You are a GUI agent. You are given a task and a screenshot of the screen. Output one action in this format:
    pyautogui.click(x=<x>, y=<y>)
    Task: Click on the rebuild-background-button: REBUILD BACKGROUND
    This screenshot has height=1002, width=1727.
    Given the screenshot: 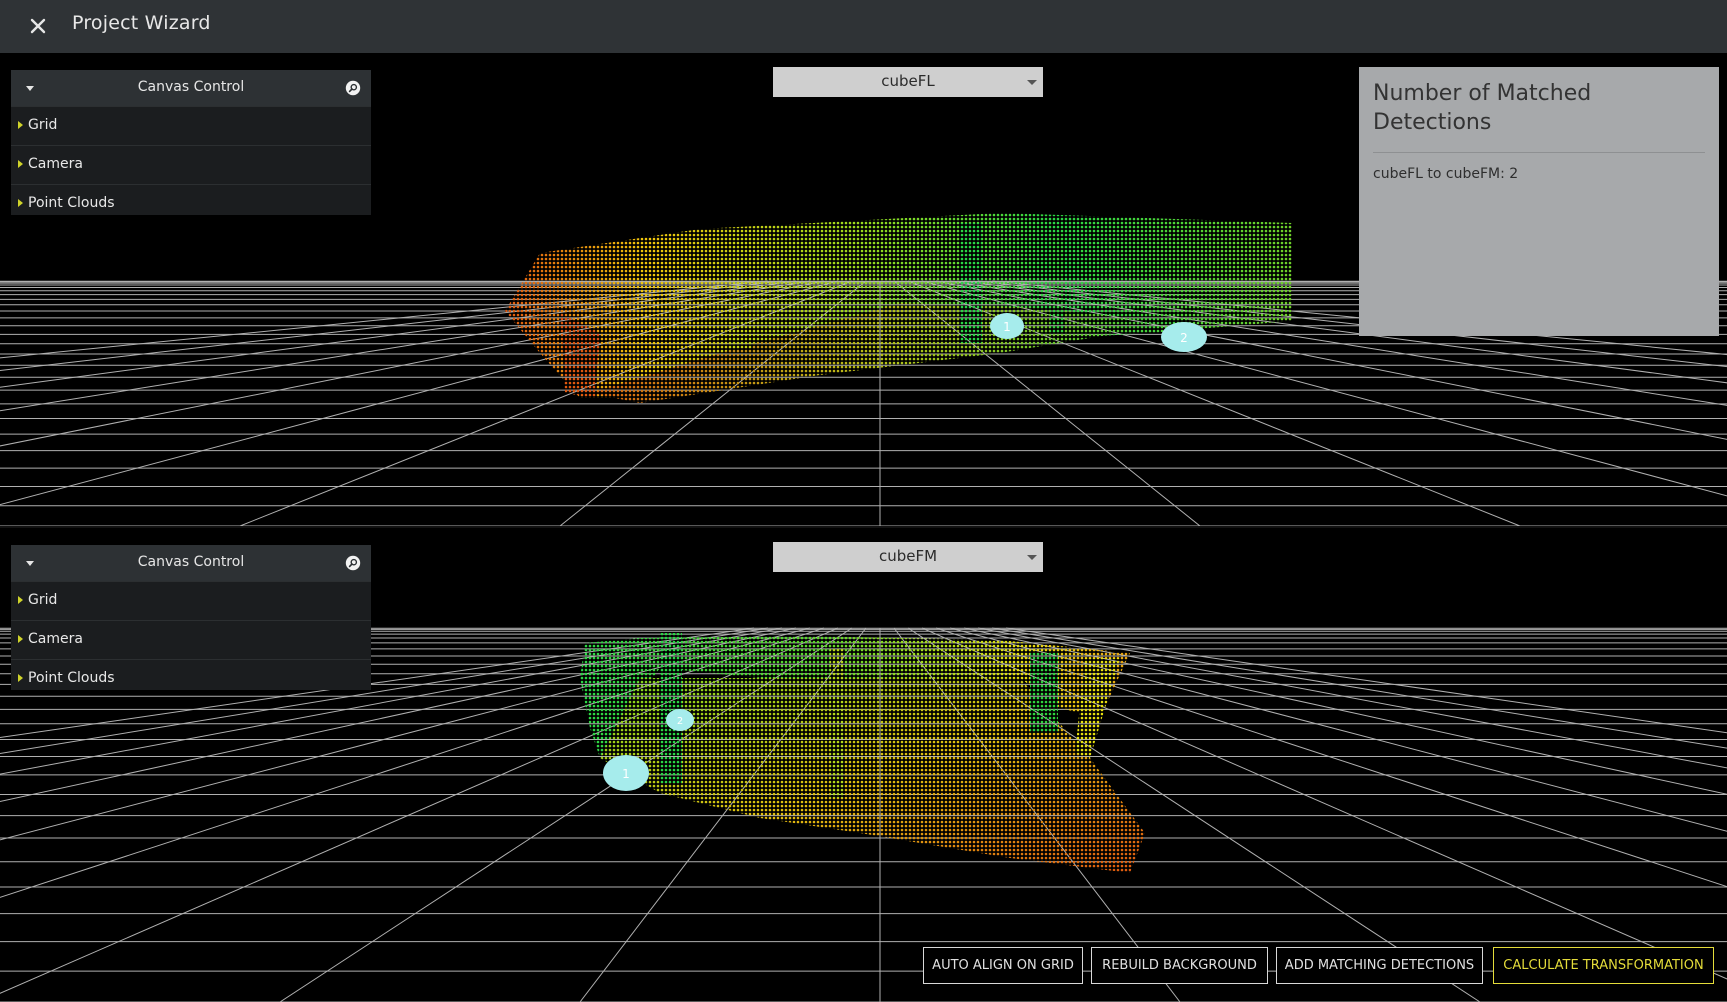 What is the action you would take?
    pyautogui.click(x=1179, y=965)
    